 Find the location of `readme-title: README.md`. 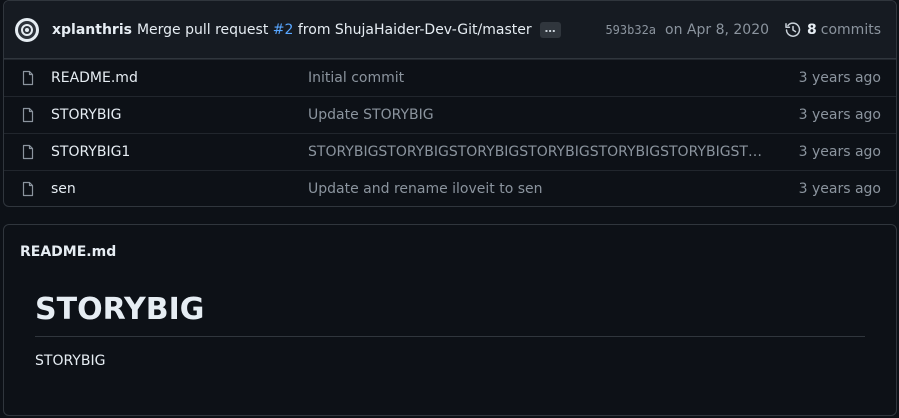

readme-title: README.md is located at coordinates (450, 251).